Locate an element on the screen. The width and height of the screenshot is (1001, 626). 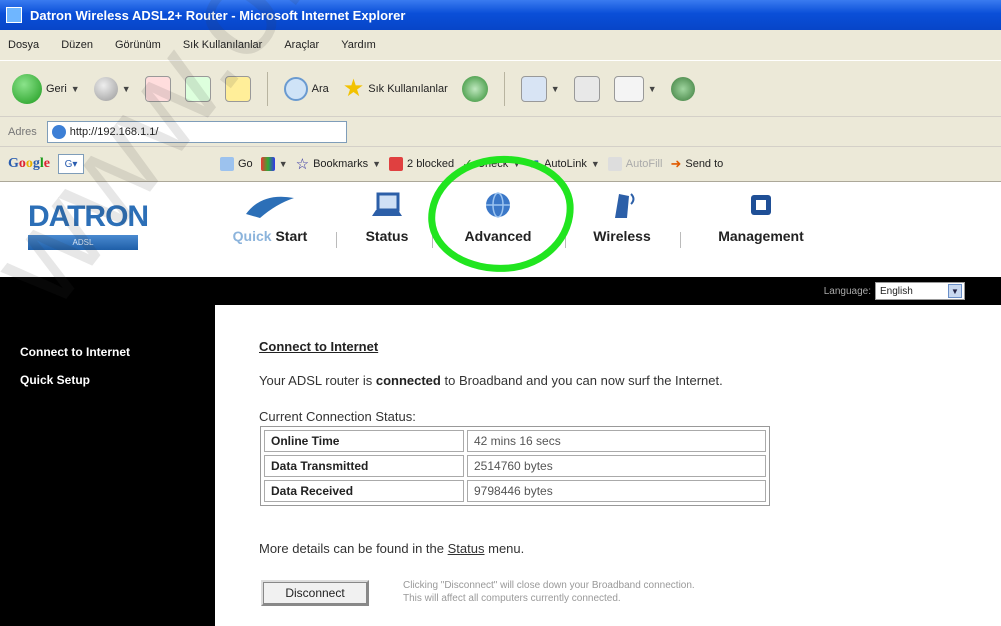
quick-start-icon is located at coordinates (270, 207).